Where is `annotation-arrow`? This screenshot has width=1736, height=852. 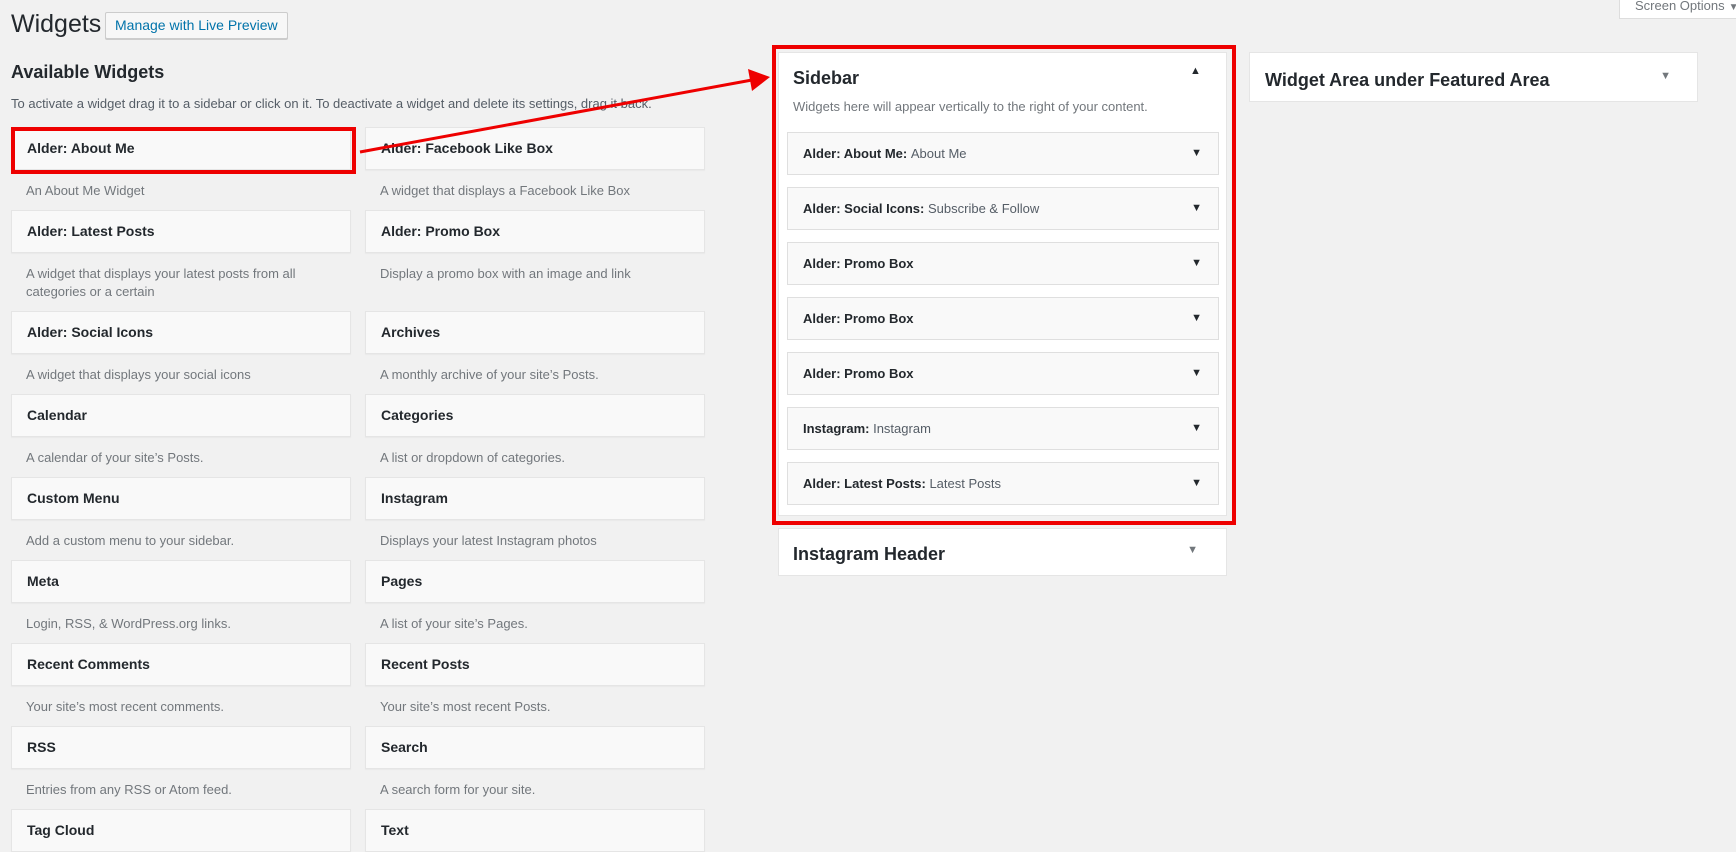
annotation-arrow is located at coordinates (564, 111).